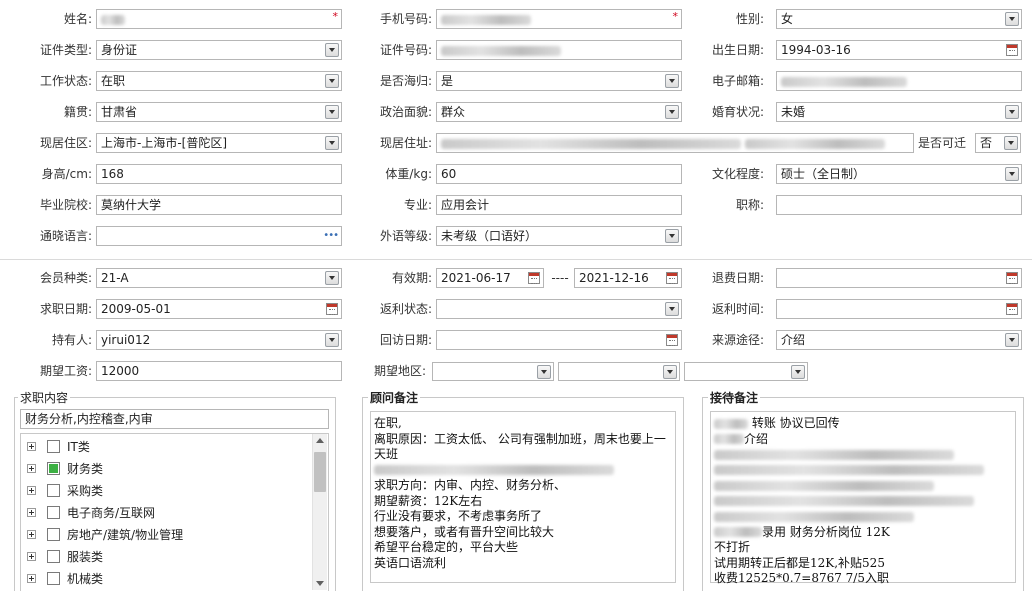 Image resolution: width=1032 pixels, height=591 pixels. I want to click on name-input: *, so click(219, 19).